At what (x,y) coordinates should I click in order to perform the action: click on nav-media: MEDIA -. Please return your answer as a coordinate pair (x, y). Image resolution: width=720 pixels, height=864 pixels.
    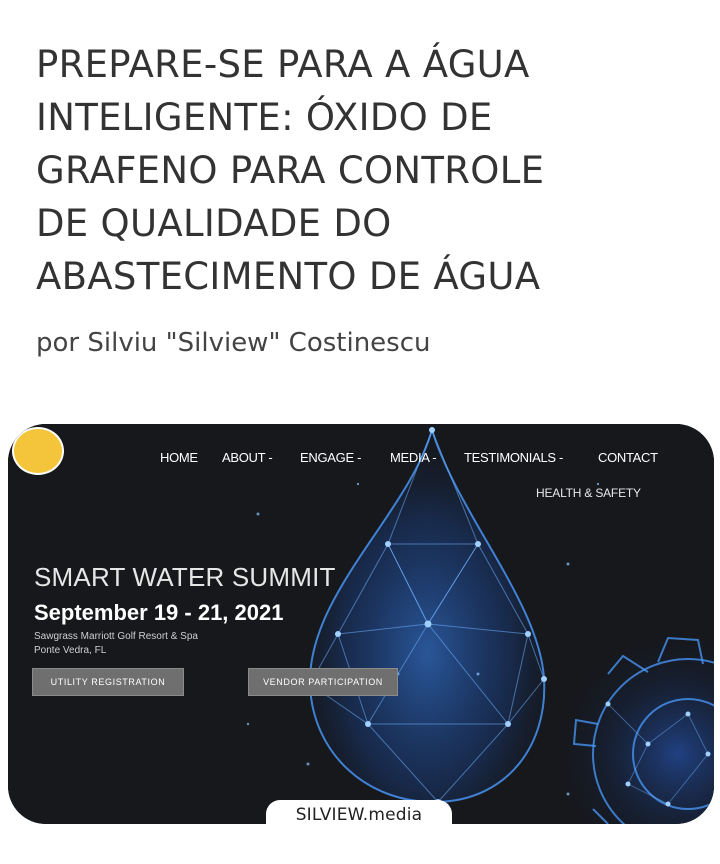
    Looking at the image, I should click on (413, 457).